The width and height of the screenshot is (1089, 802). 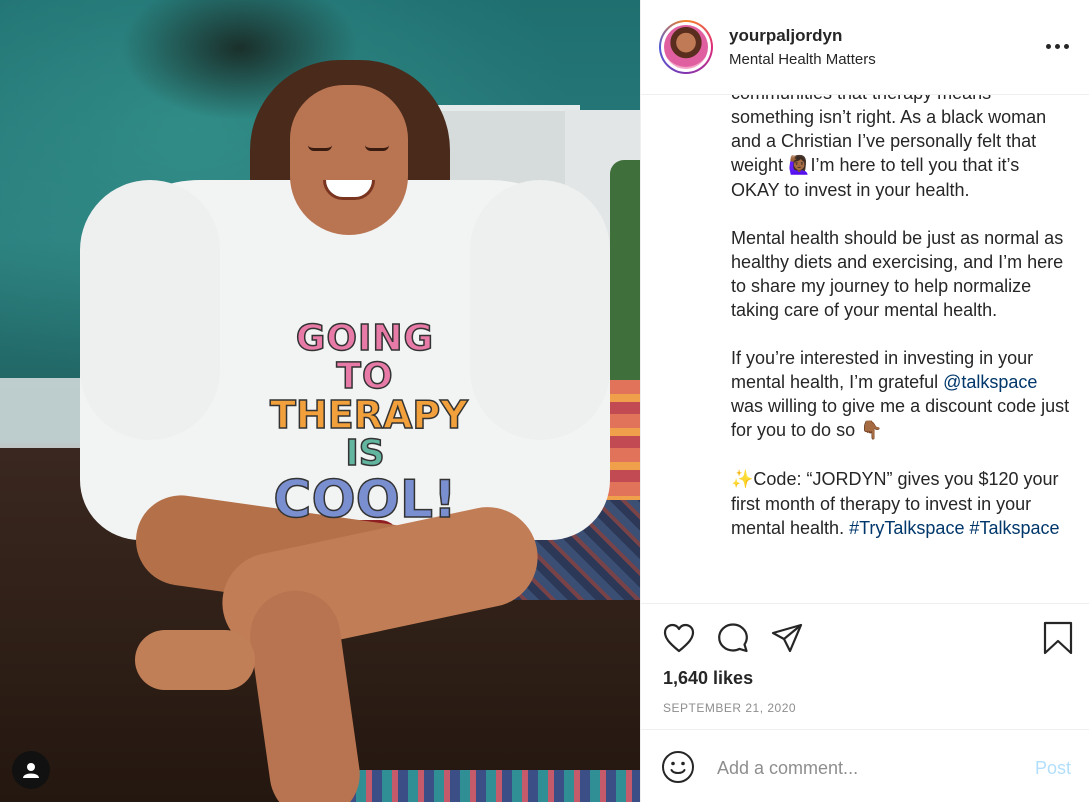 I want to click on more-options-icon, so click(x=1059, y=46).